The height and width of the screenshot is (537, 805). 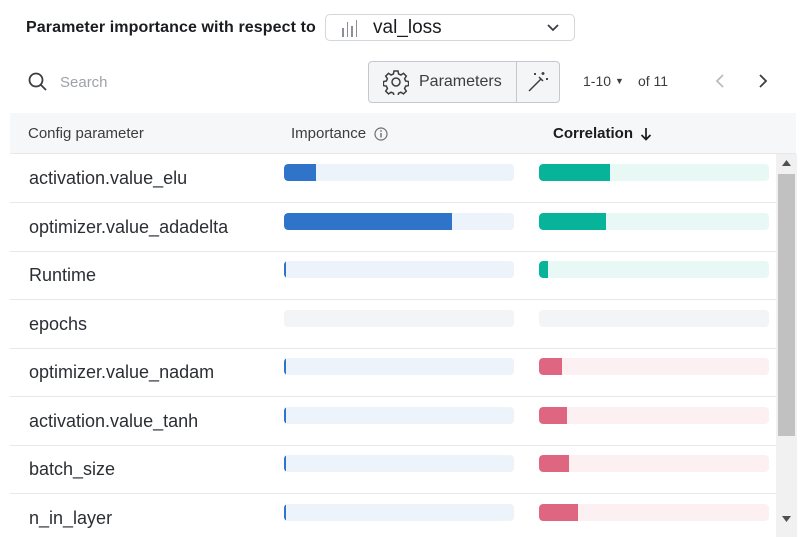 I want to click on table-row: epochs, so click(x=393, y=324).